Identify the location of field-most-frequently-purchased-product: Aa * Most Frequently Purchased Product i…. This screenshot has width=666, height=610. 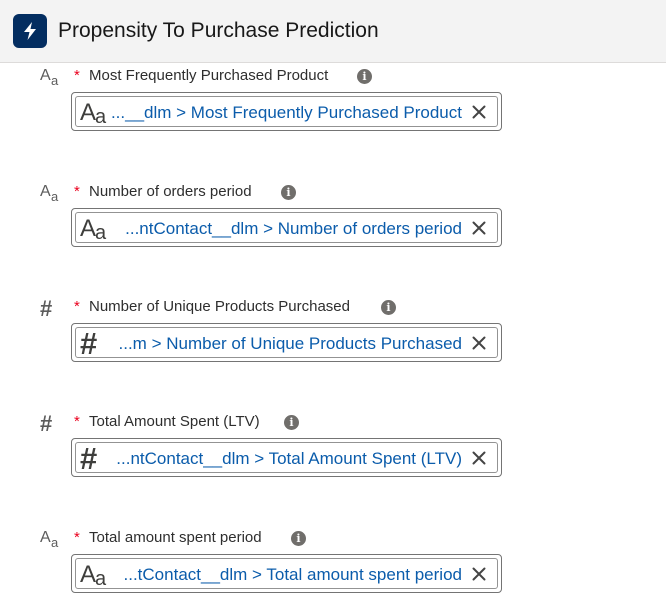
(333, 107).